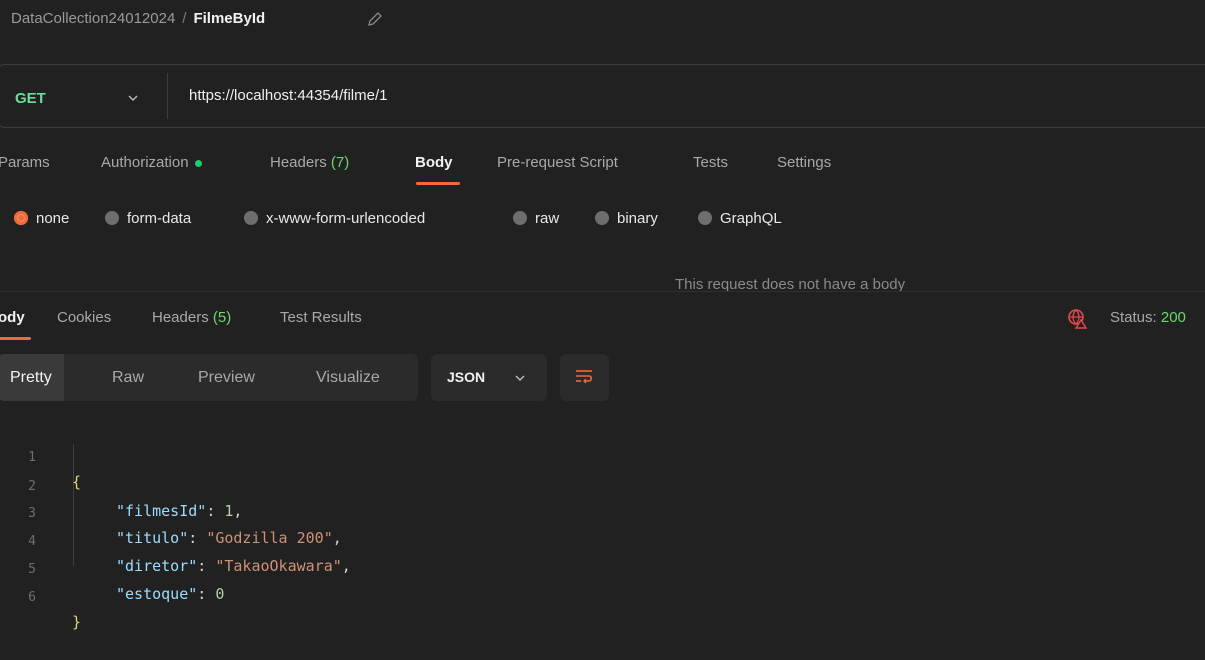  What do you see at coordinates (84, 317) in the screenshot?
I see `tab-cookies: Cookies` at bounding box center [84, 317].